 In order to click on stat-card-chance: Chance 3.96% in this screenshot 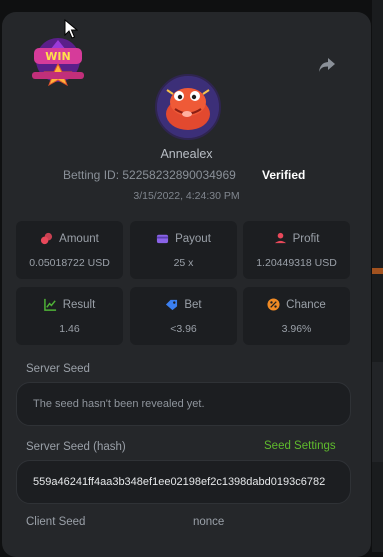, I will do `click(296, 316)`.